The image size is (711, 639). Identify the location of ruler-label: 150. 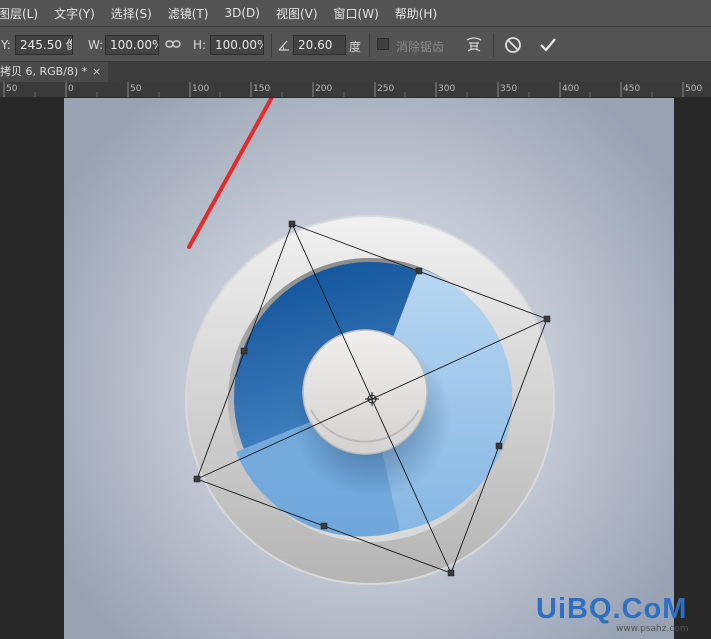
(262, 89).